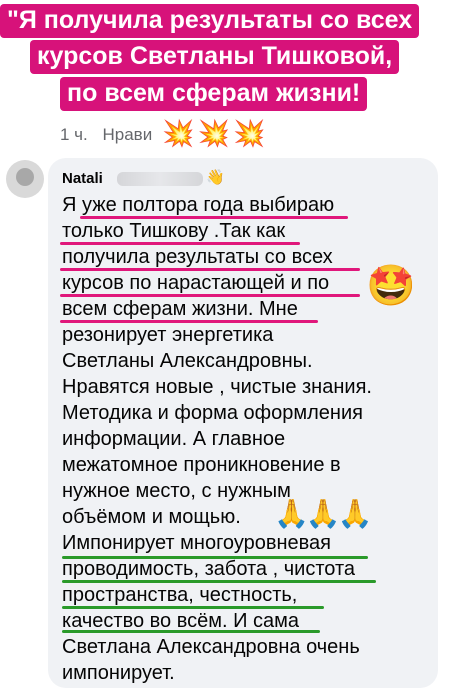  I want to click on comment-text-line: Светланы Александровны., so click(187, 361).